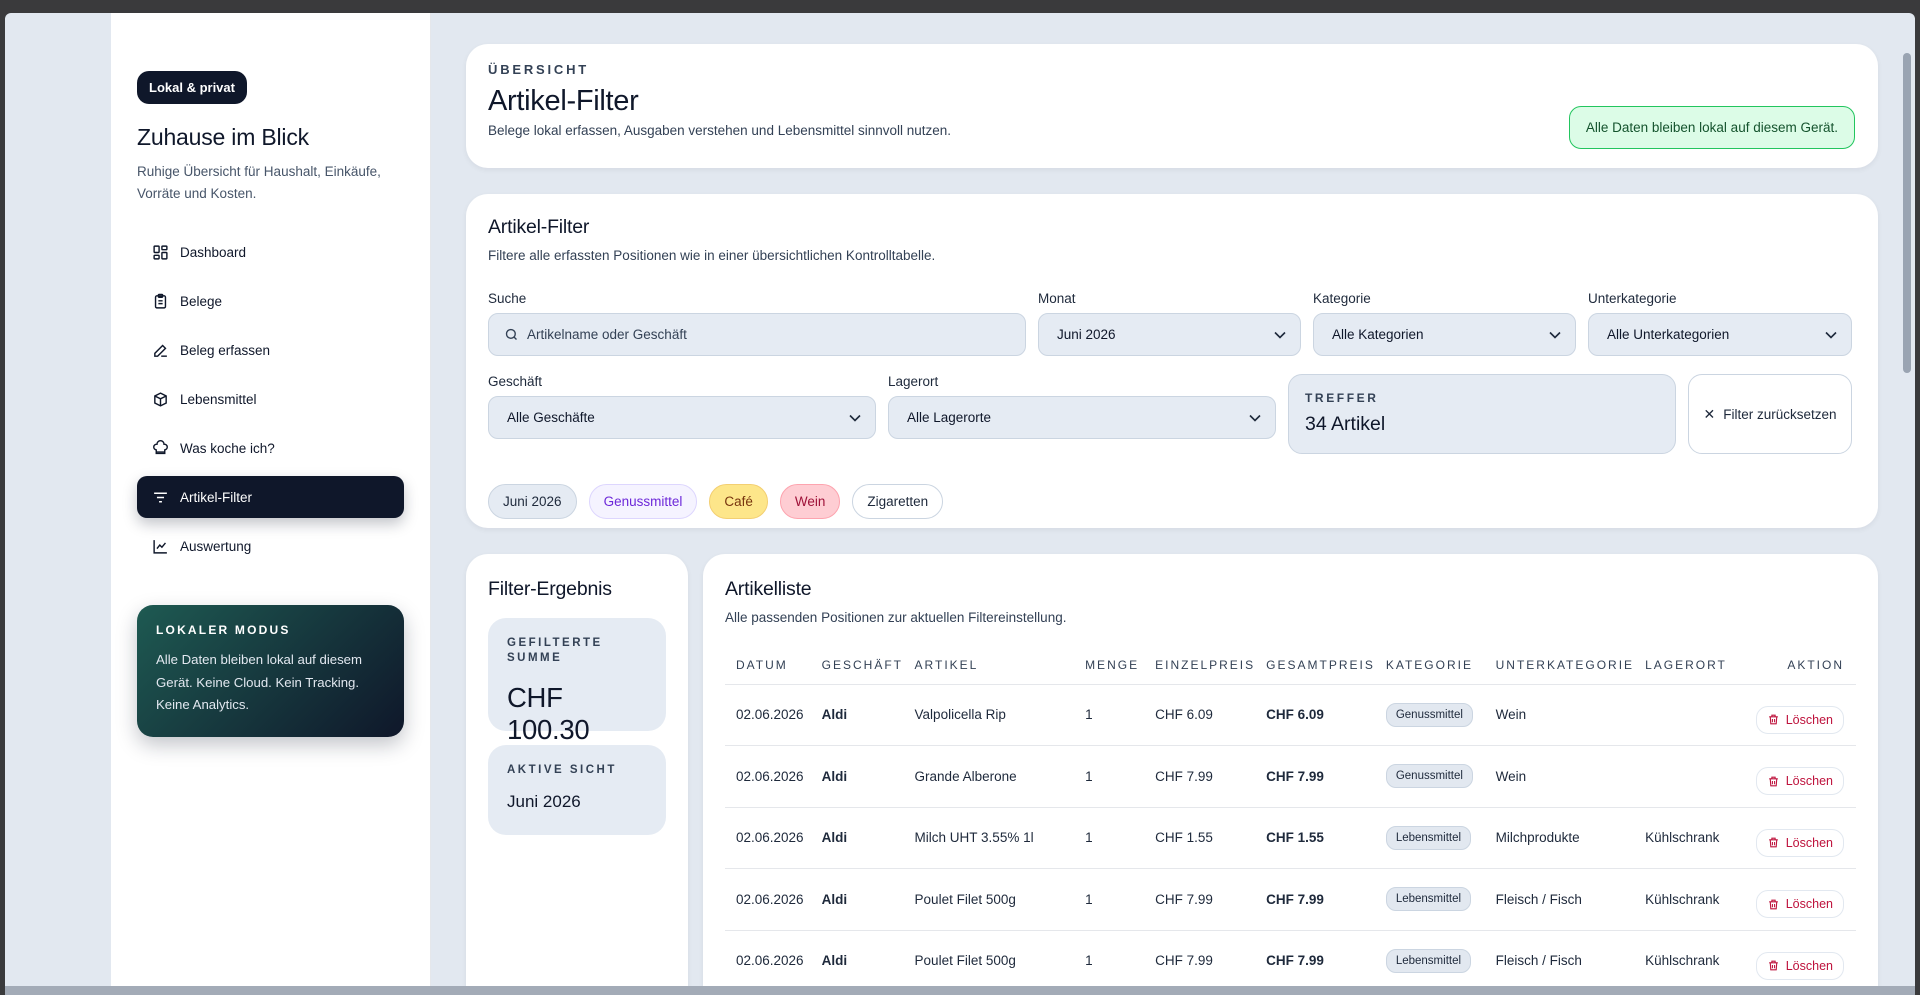 The height and width of the screenshot is (995, 1920). Describe the element at coordinates (1780, 414) in the screenshot. I see `reset-filter-label: Filter zurücksetzen` at that location.